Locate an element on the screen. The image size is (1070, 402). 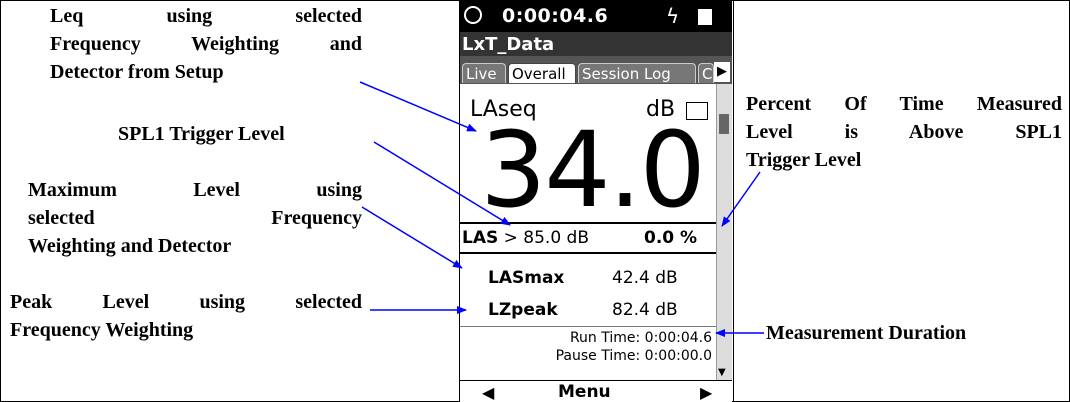
arrow-percent is located at coordinates (741, 199).